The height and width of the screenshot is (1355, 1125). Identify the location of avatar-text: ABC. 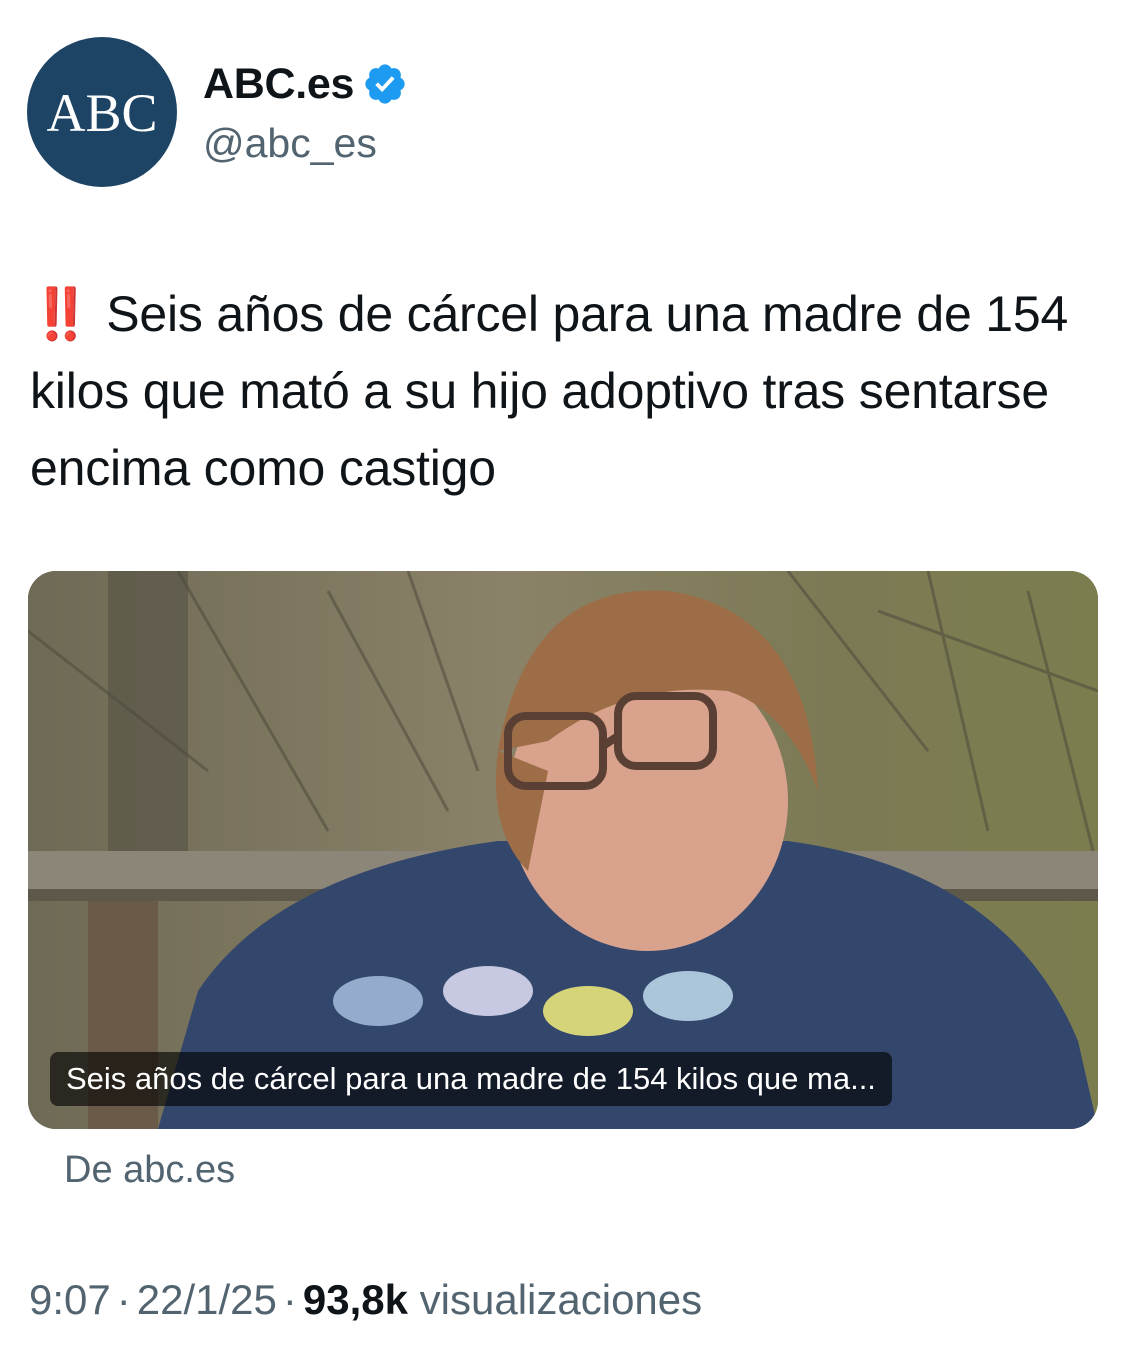
(102, 113).